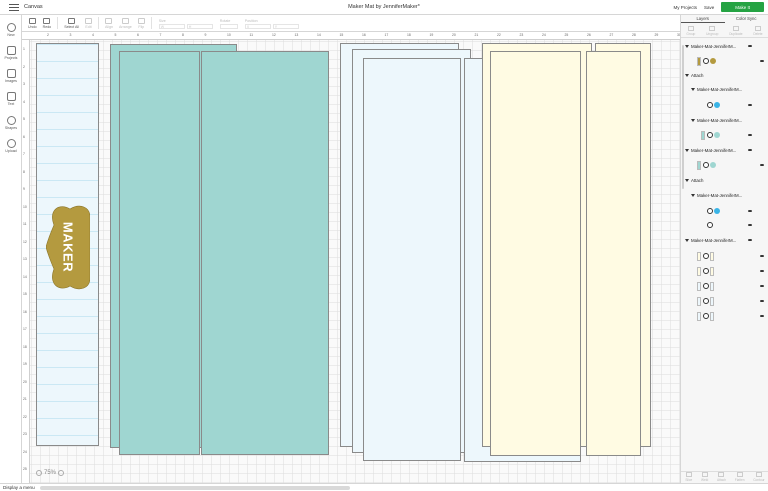  What do you see at coordinates (195, 488) in the screenshot?
I see `horizontal-scrollbar` at bounding box center [195, 488].